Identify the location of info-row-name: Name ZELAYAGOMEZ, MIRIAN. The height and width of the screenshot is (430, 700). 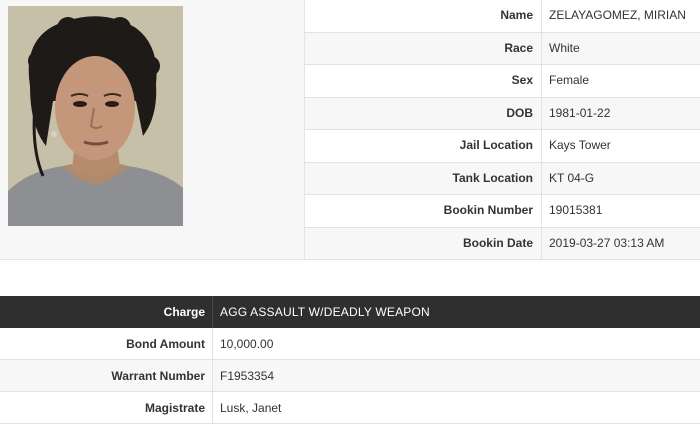
(502, 16).